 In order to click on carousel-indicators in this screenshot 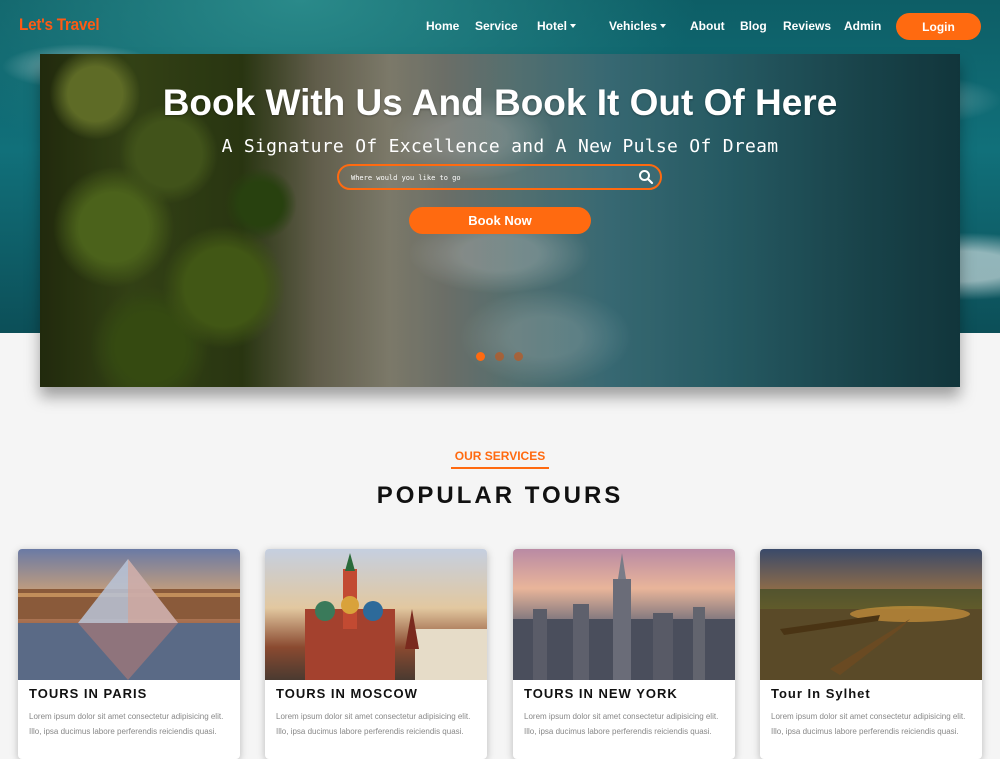, I will do `click(499, 356)`.